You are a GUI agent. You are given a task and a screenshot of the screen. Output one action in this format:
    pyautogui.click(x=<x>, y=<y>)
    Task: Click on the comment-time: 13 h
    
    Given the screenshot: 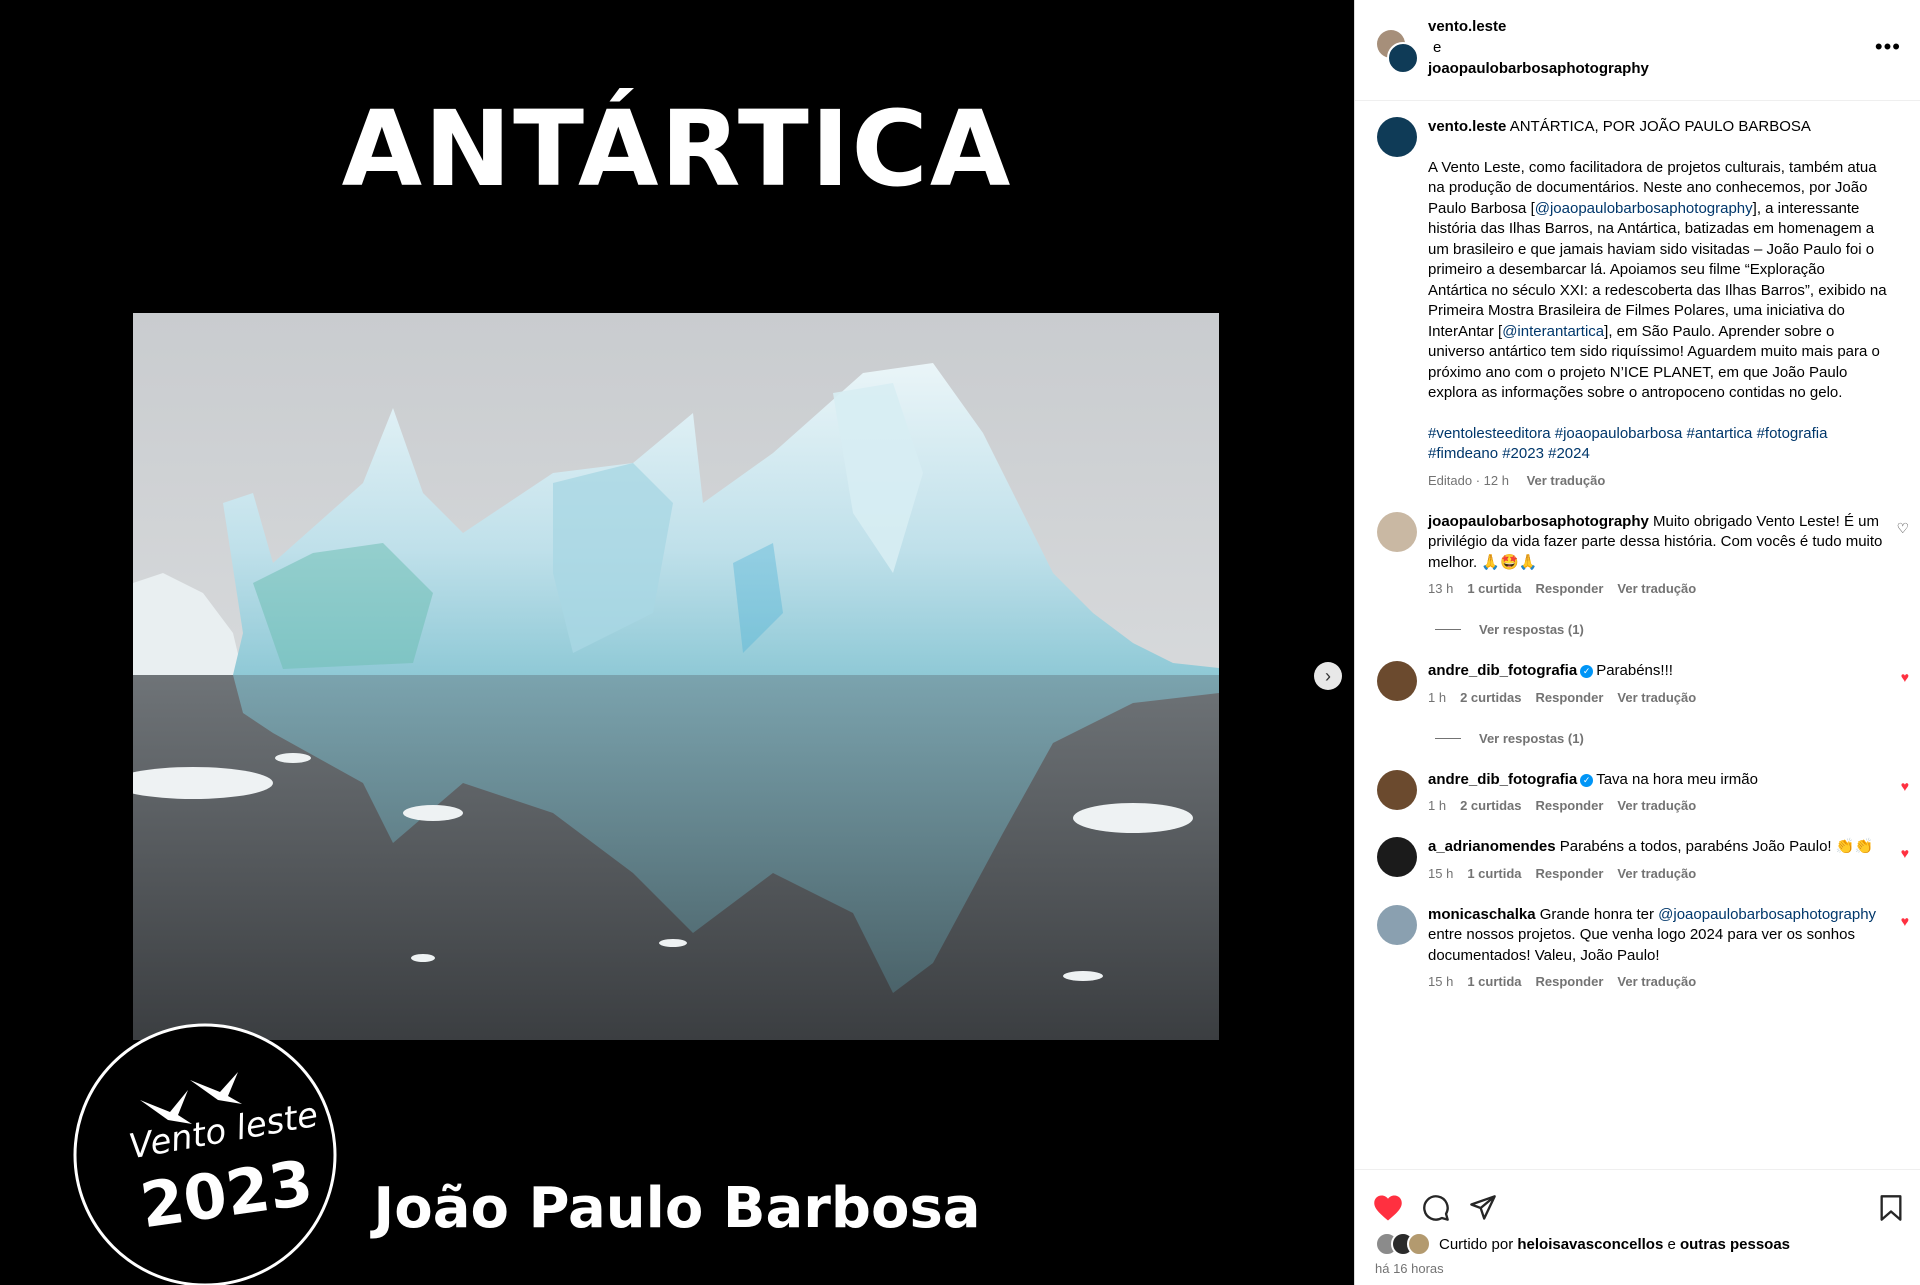 What is the action you would take?
    pyautogui.click(x=1441, y=588)
    